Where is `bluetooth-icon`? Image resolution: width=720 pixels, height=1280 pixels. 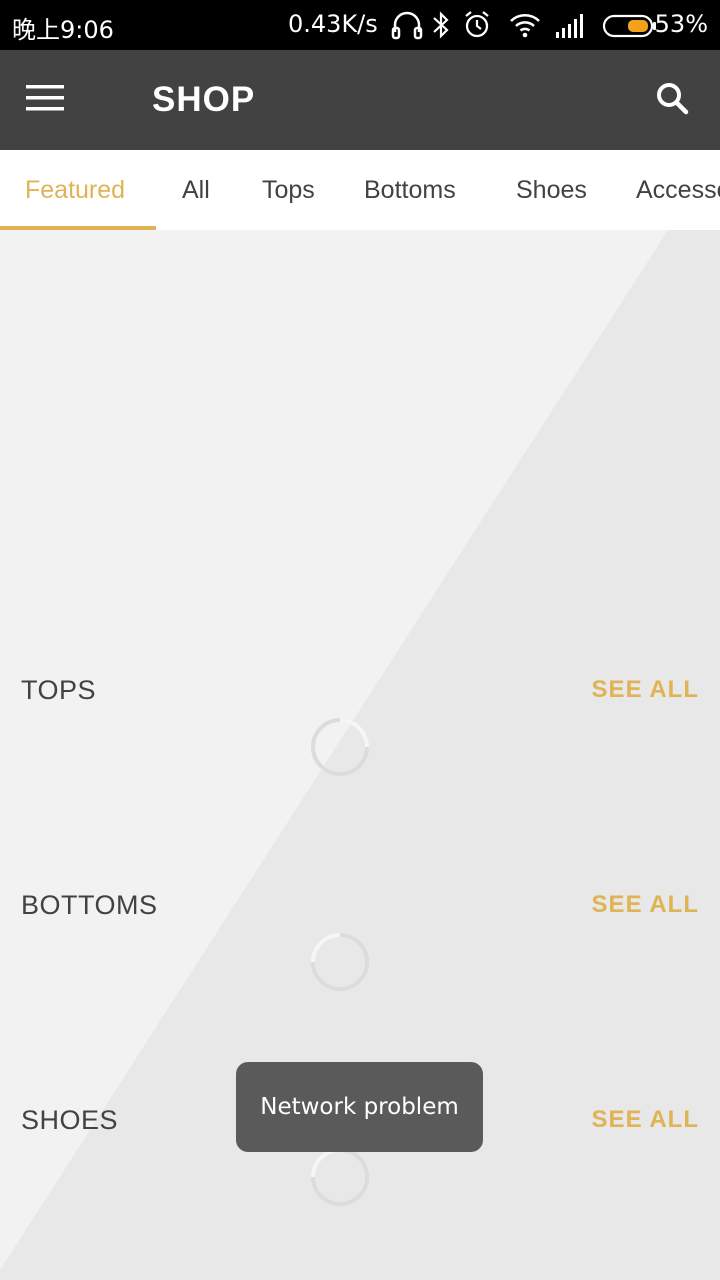 bluetooth-icon is located at coordinates (441, 25).